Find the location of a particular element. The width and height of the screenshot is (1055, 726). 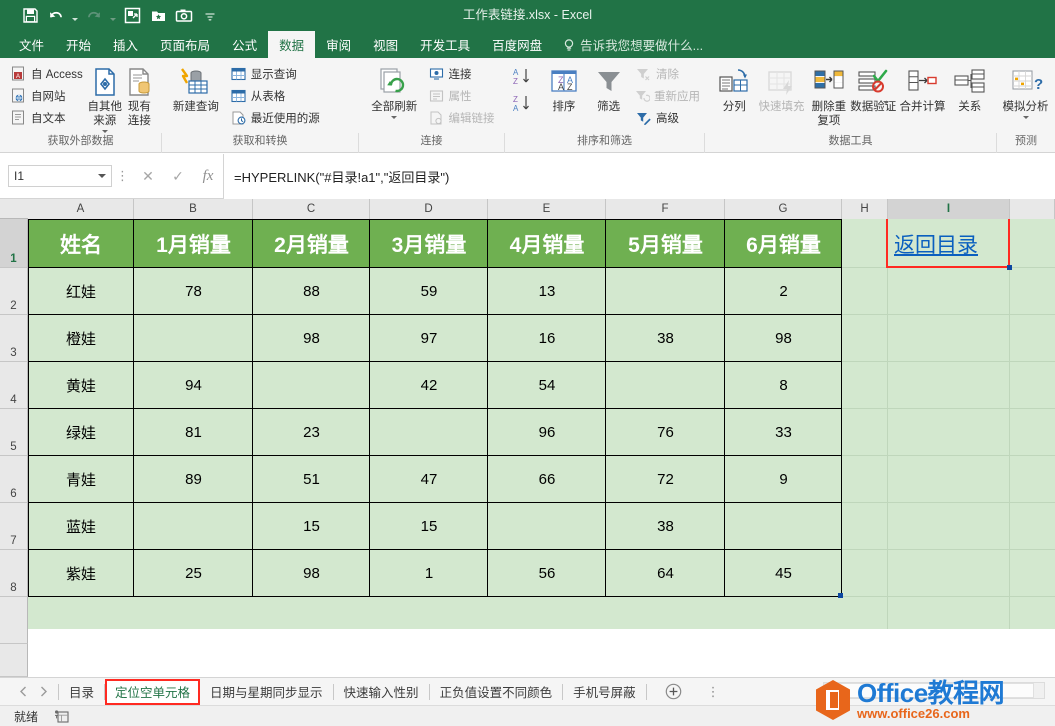

cell-F4 is located at coordinates (665, 385).